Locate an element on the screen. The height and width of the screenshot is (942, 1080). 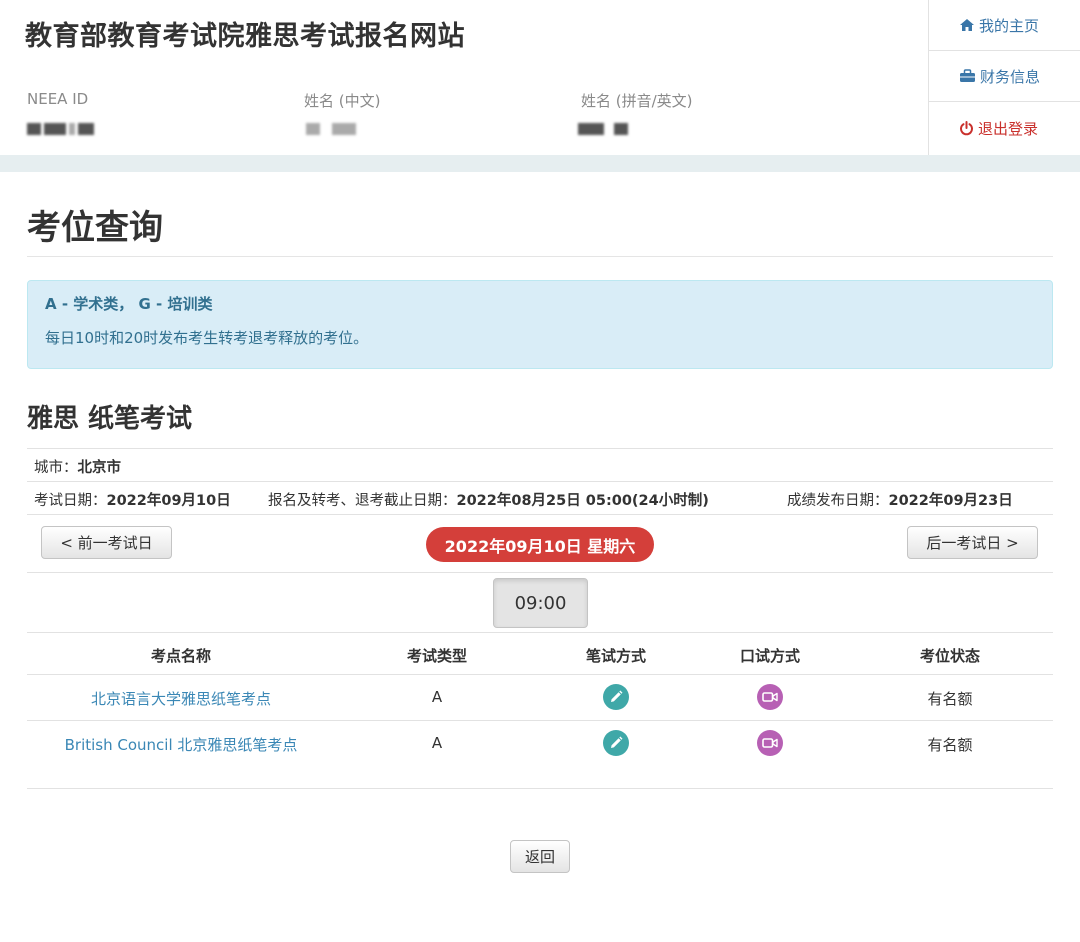
col-header-venue: 考点名称 is located at coordinates (181, 656).